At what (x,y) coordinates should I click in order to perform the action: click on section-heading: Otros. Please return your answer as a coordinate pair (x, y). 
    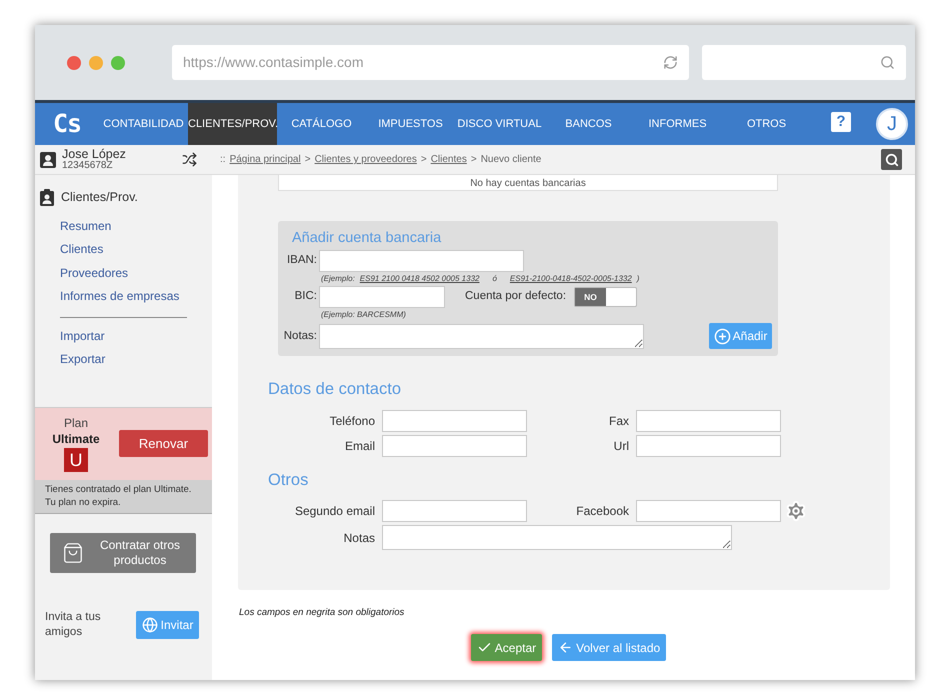
    Looking at the image, I should click on (289, 480).